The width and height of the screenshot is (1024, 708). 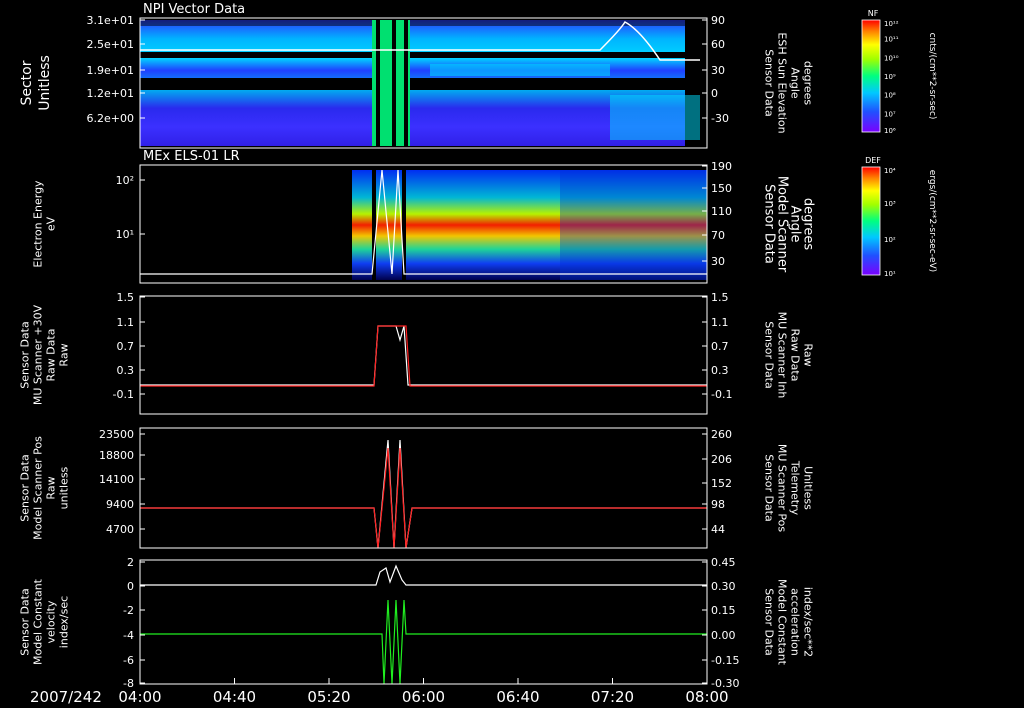 What do you see at coordinates (890, 77) in the screenshot?
I see `colorbar-npi-tick: 10⁹` at bounding box center [890, 77].